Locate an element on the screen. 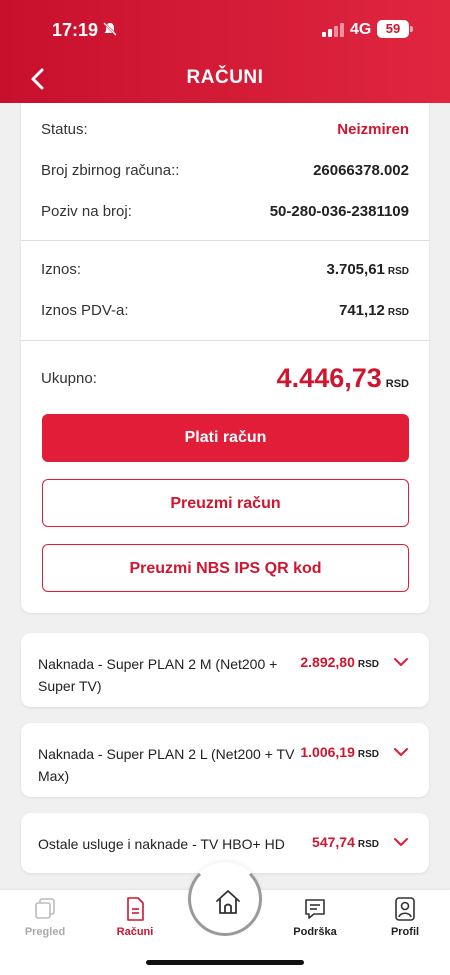 Image resolution: width=450 pixels, height=975 pixels. tab-support: Podrška is located at coordinates (315, 917).